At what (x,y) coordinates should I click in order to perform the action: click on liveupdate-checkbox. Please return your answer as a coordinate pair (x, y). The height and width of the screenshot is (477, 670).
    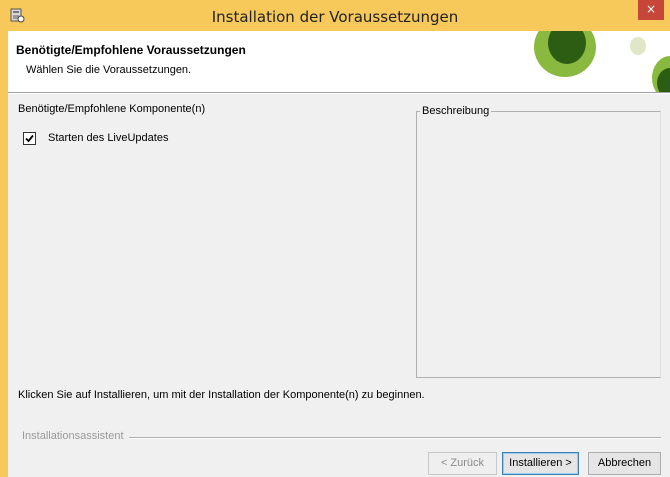
    Looking at the image, I should click on (29, 138).